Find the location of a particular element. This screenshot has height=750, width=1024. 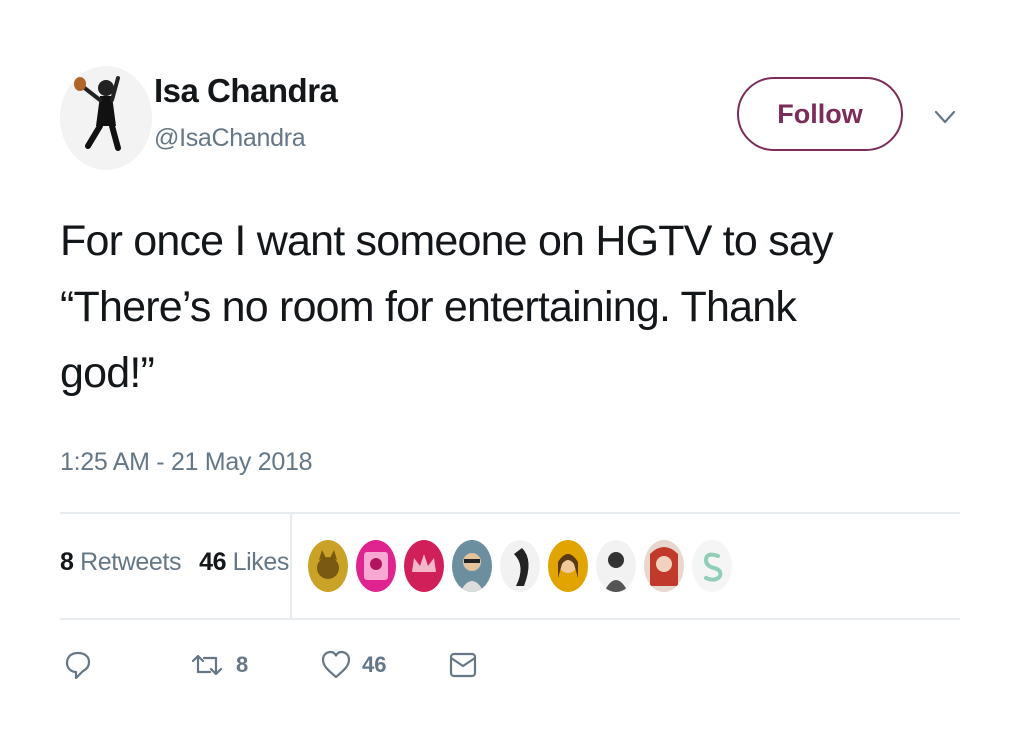

letter-s-avatar is located at coordinates (712, 566).